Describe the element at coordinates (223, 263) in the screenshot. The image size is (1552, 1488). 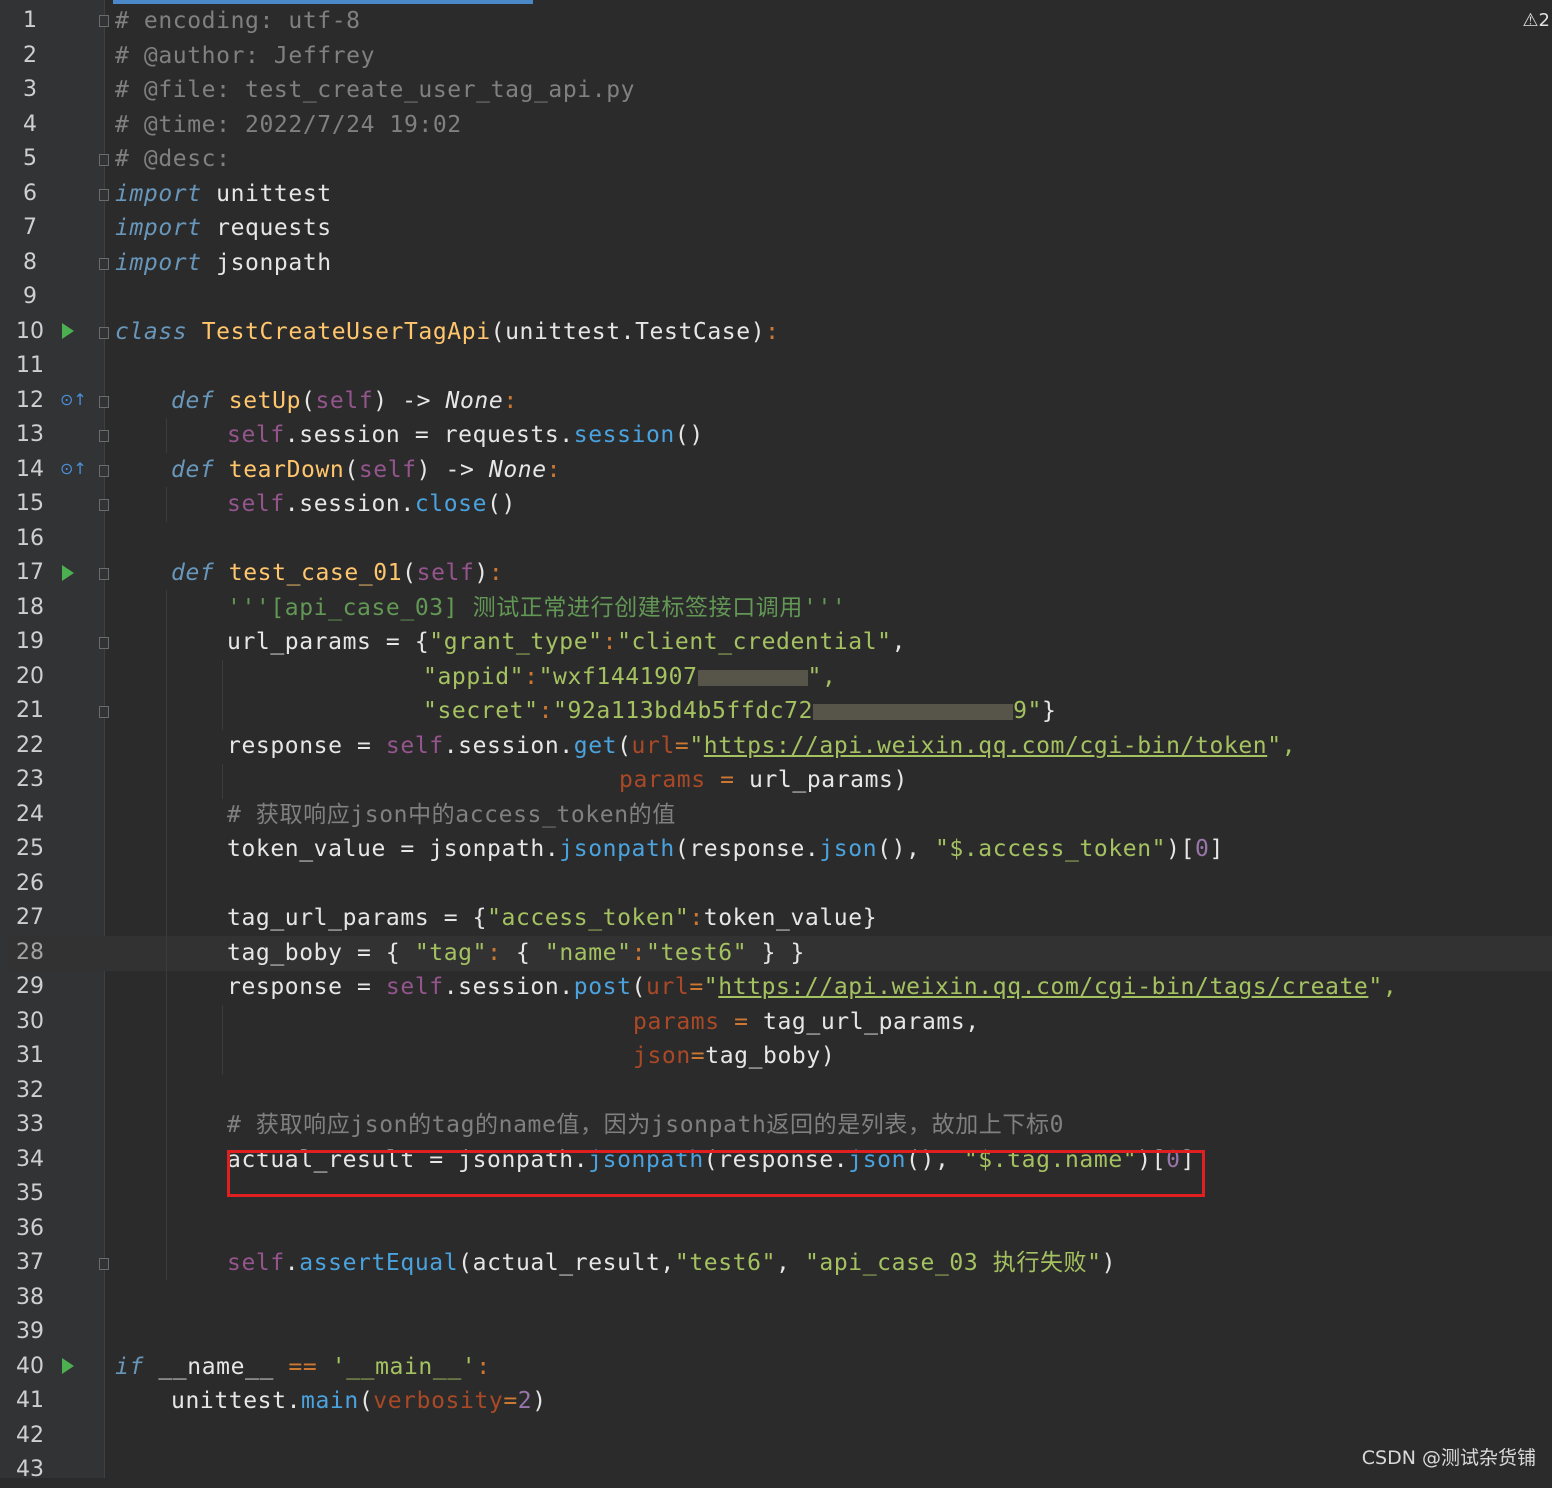
I see `code-line-8: import jsonpath` at that location.